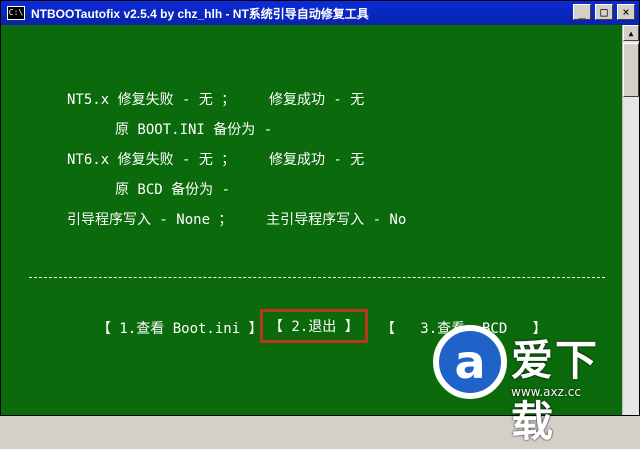  What do you see at coordinates (216, 160) in the screenshot?
I see `nt6-status-line: NT6.x 修复失败 - 无 ； 修复成功 - 无` at bounding box center [216, 160].